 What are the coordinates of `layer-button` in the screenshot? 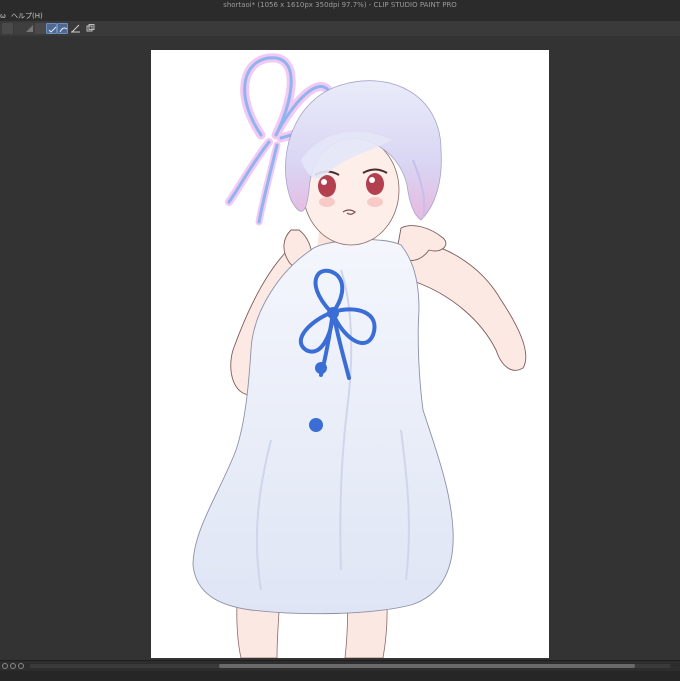 It's located at (90, 28).